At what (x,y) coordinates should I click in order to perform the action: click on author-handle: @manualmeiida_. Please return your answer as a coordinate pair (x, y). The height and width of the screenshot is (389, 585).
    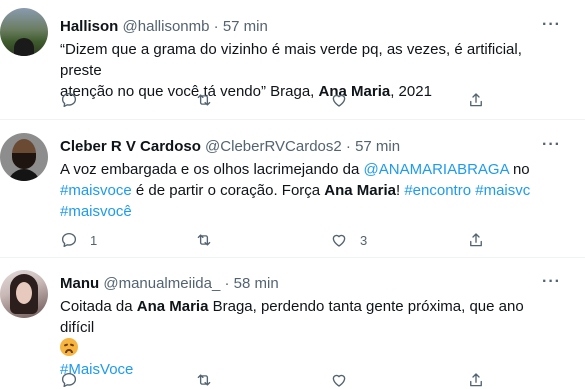
    Looking at the image, I should click on (161, 283).